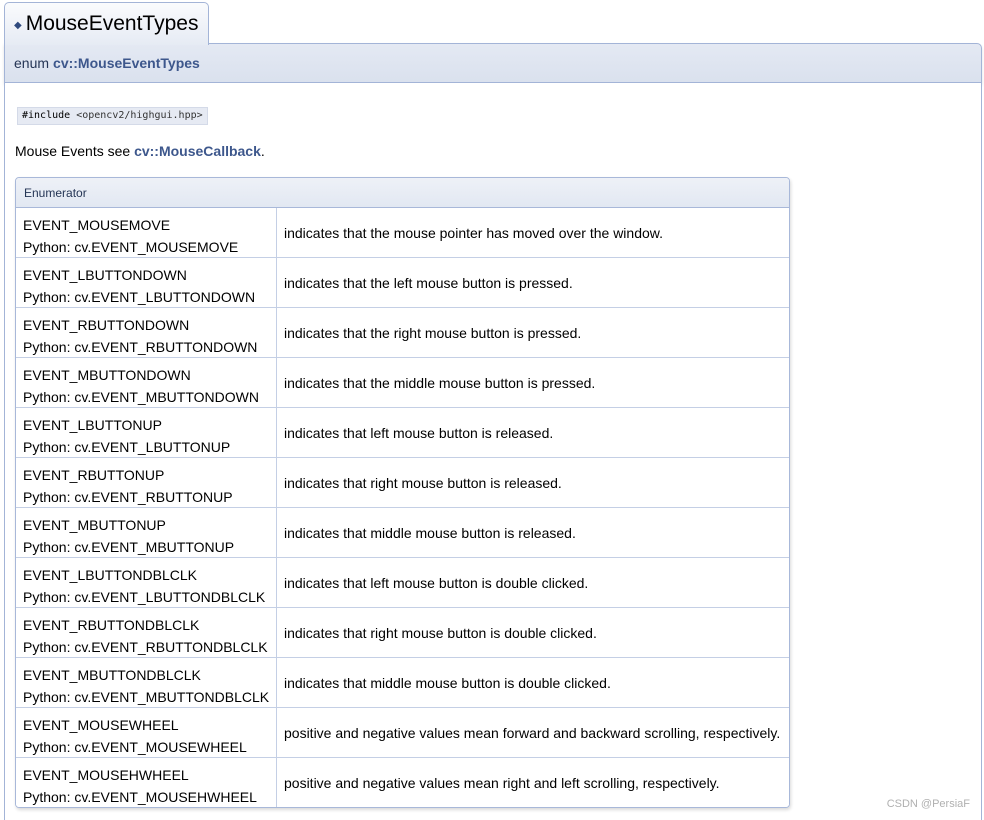 Image resolution: width=984 pixels, height=820 pixels. I want to click on mousecallback-link: cv::MouseCallback, so click(197, 151).